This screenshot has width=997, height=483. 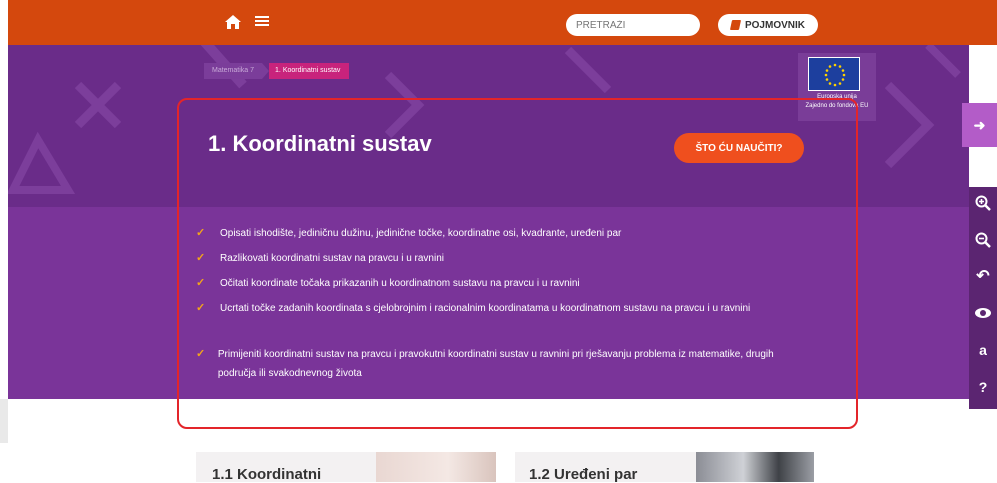 What do you see at coordinates (502, 22) in the screenshot?
I see `top-navigation-bar: POJMOVNIK` at bounding box center [502, 22].